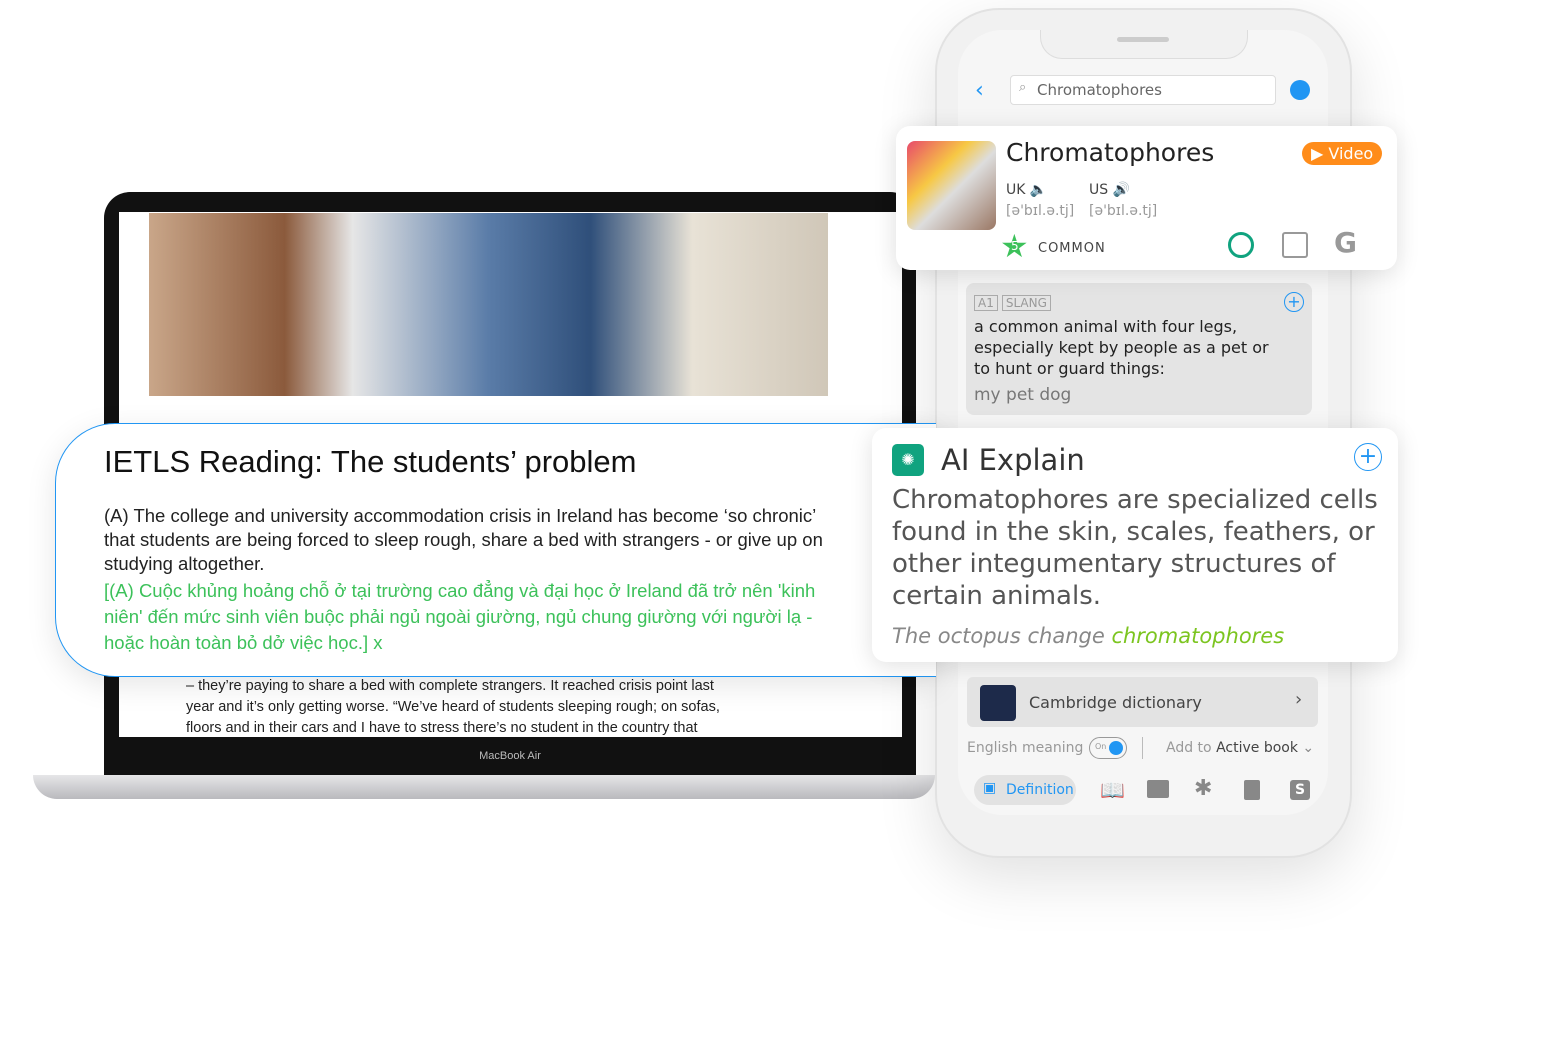  I want to click on uk-ipa: [ə'bɪl.ə.tj], so click(1040, 211).